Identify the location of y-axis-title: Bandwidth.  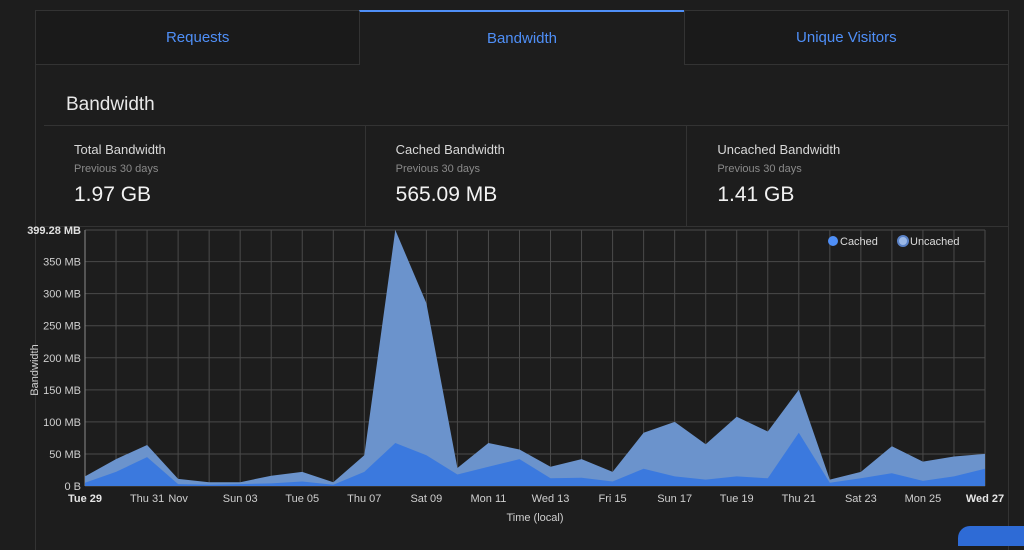
(35, 369).